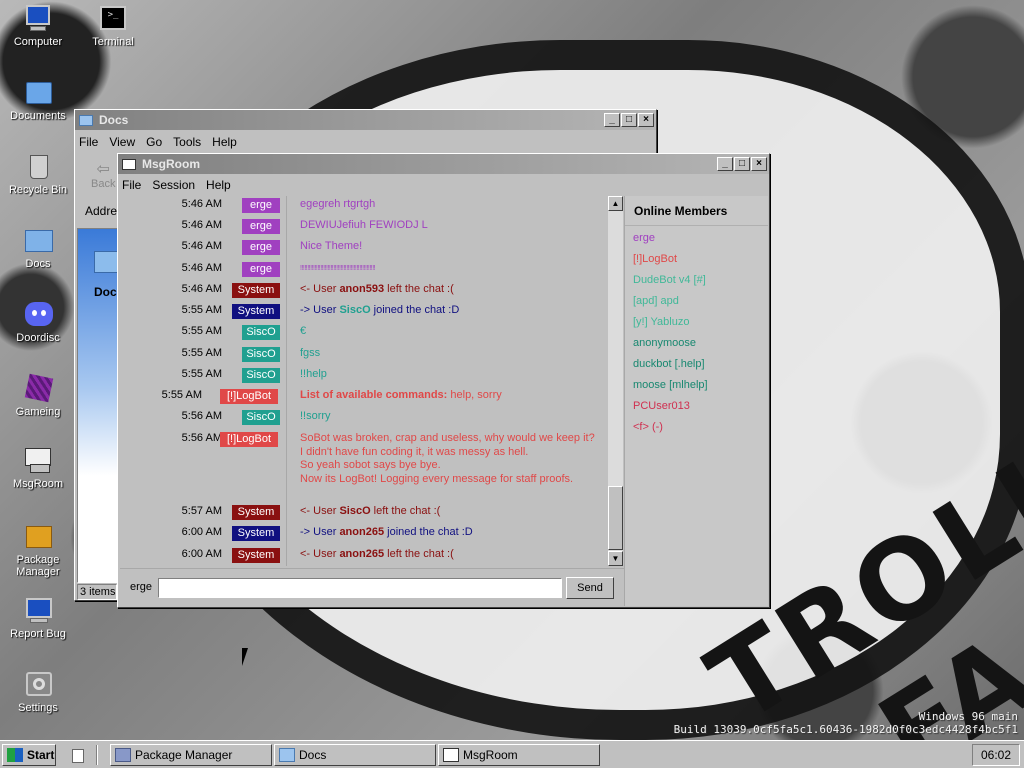 This screenshot has width=1024, height=768. Describe the element at coordinates (313, 755) in the screenshot. I see `taskbar-item-label: Docs` at that location.